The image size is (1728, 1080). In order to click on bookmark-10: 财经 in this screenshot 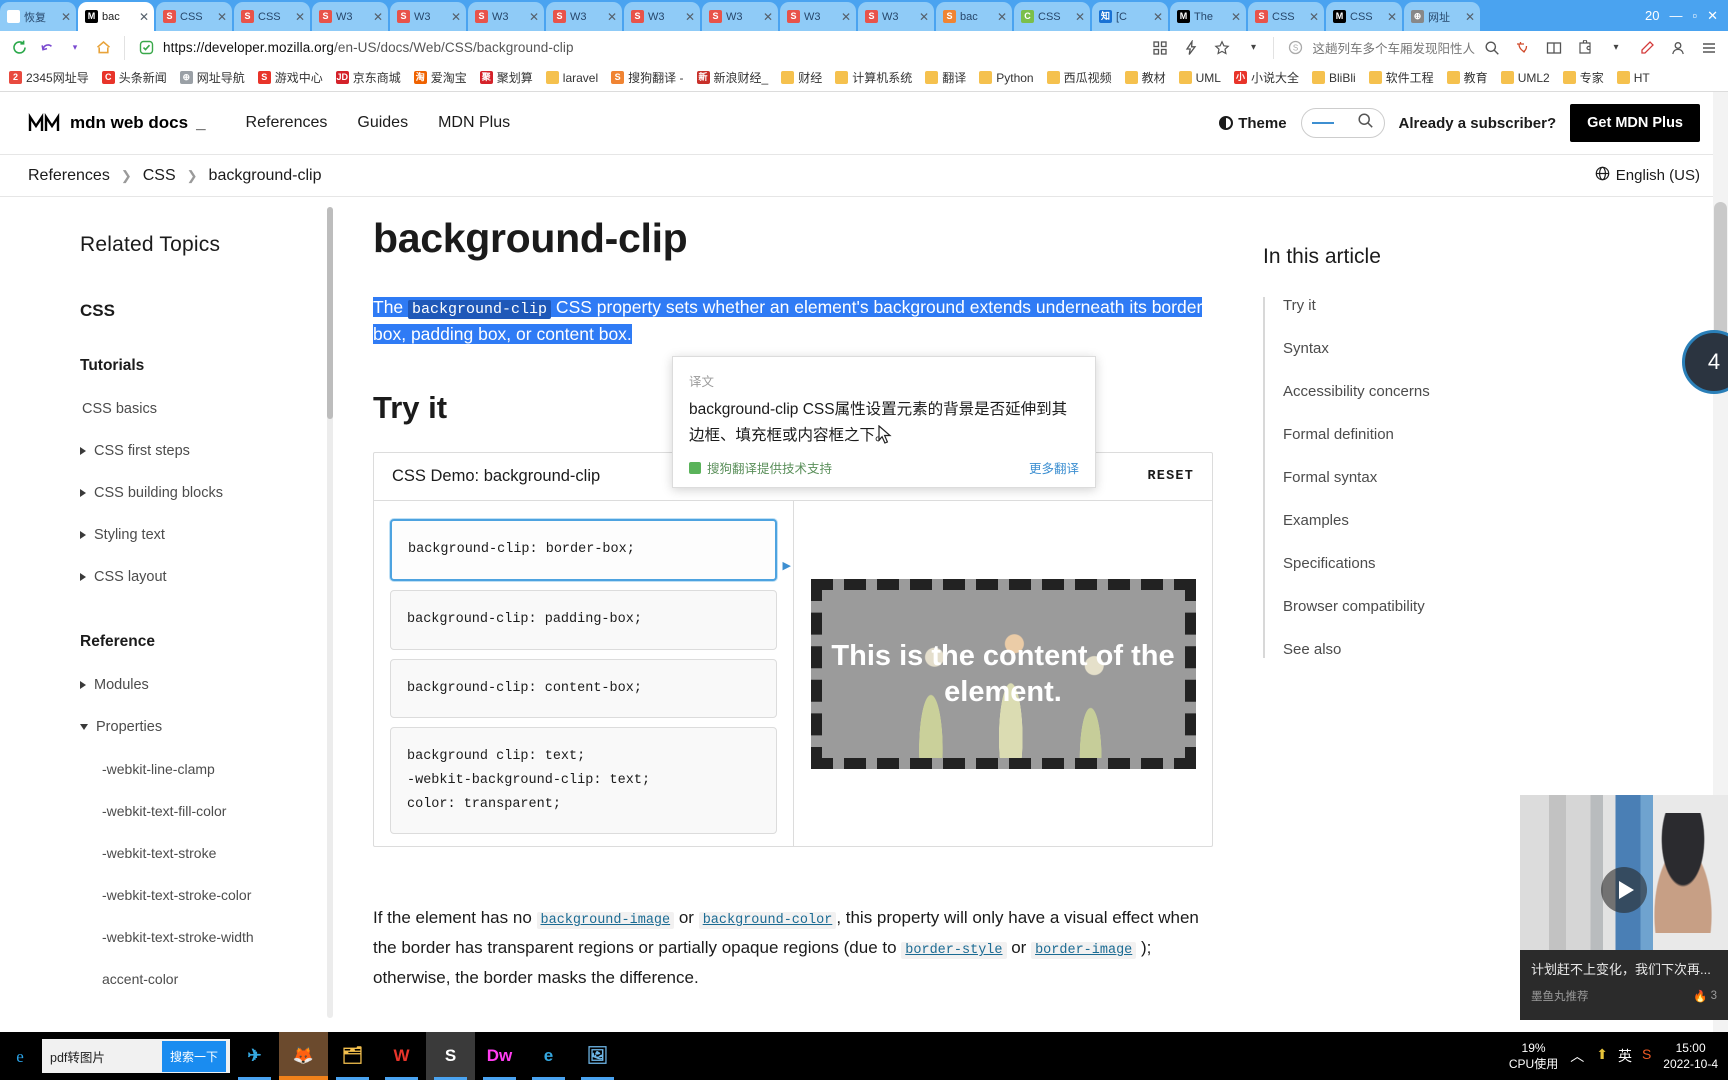, I will do `click(801, 77)`.